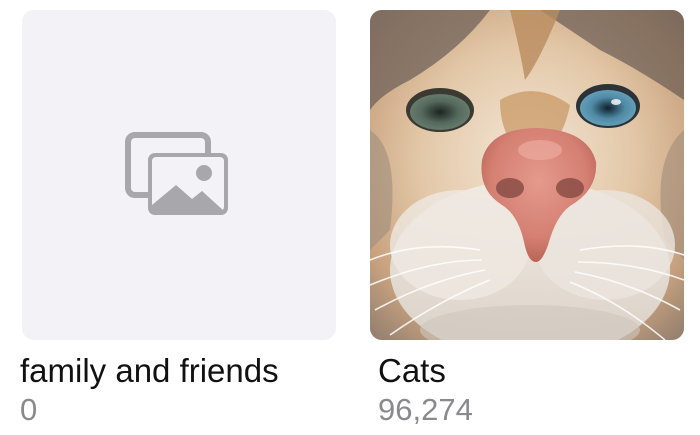 The image size is (700, 435). Describe the element at coordinates (176, 173) in the screenshot. I see `photo-stack-icon` at that location.